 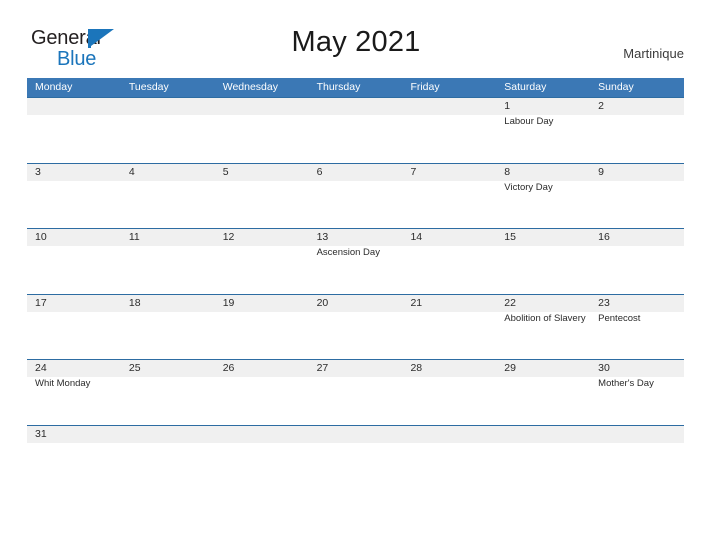 I want to click on day-number: 7, so click(x=413, y=171).